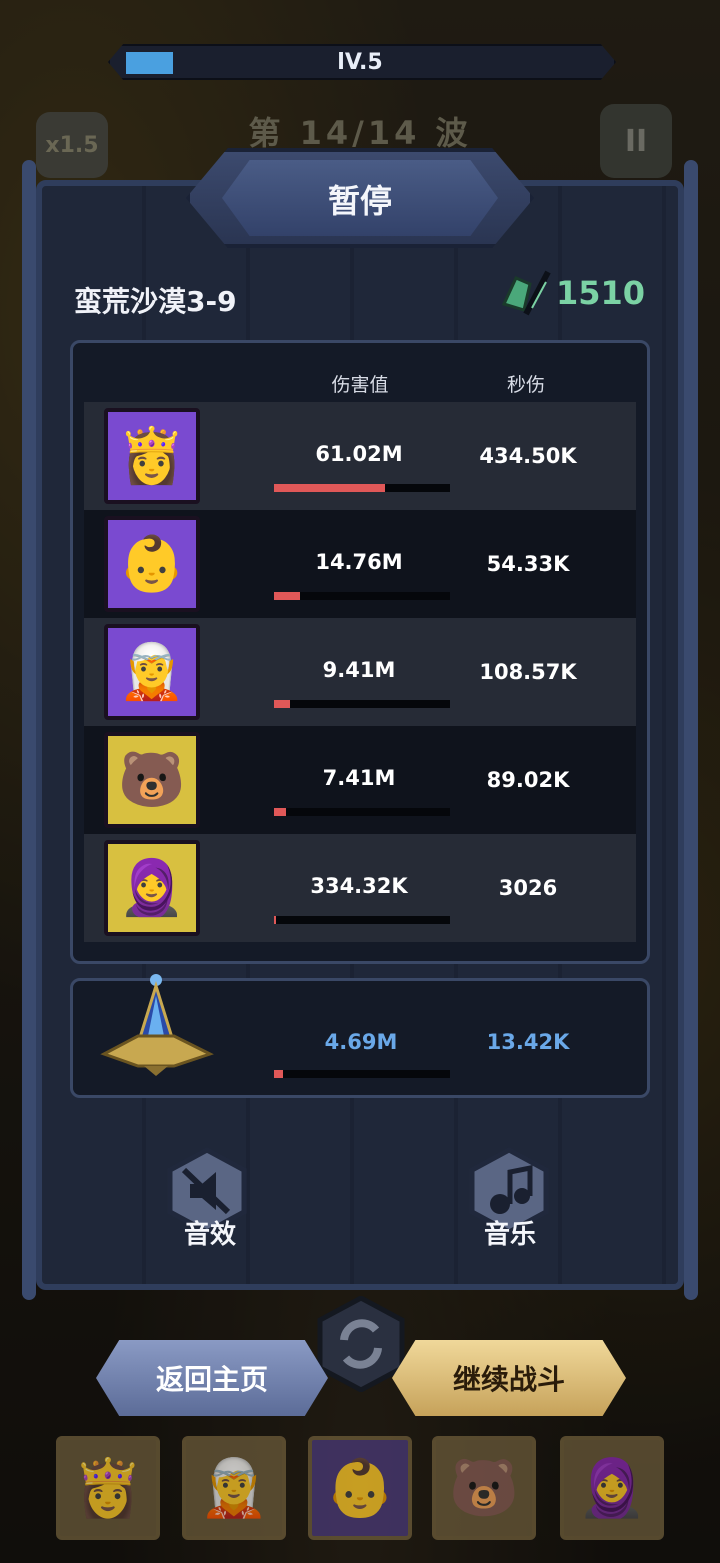 The image size is (720, 1563). I want to click on hero-stats-row: 👸 61.02M 434.50K, so click(360, 456).